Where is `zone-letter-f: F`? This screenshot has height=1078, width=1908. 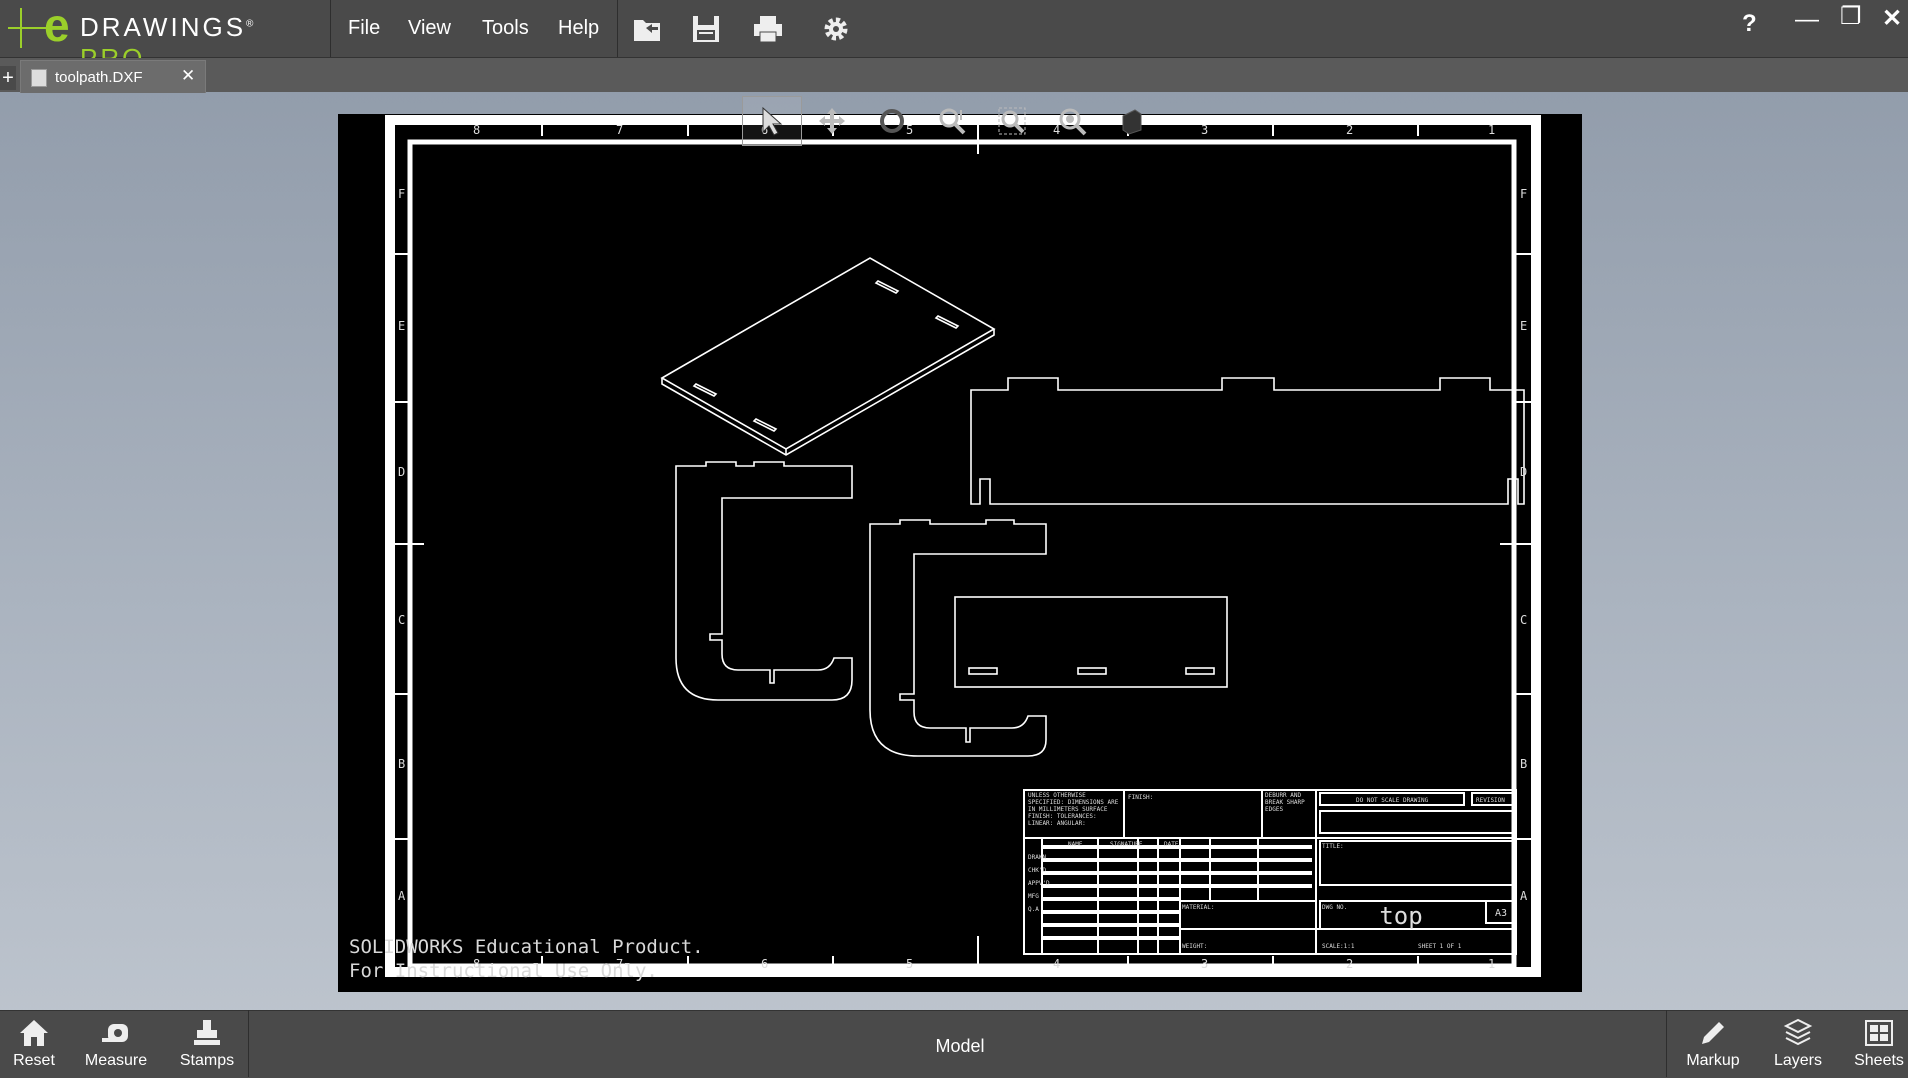 zone-letter-f: F is located at coordinates (401, 194).